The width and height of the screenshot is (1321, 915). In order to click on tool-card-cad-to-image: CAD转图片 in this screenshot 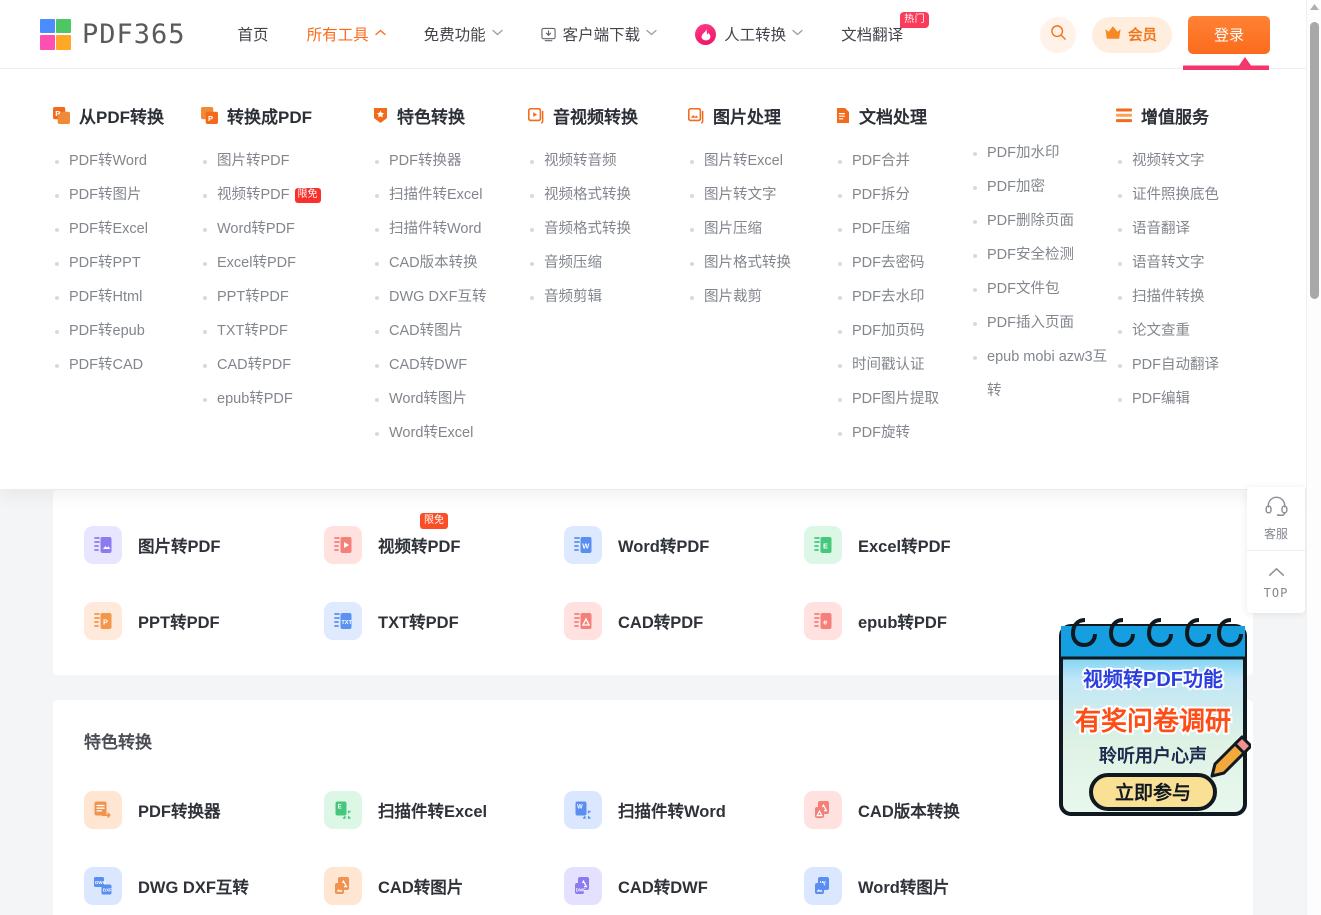, I will do `click(444, 881)`.